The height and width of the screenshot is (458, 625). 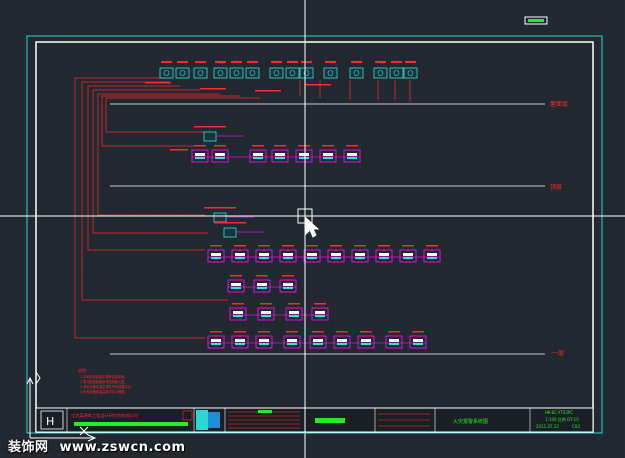 I want to click on watermark-brand: 装饰网, so click(x=28, y=447).